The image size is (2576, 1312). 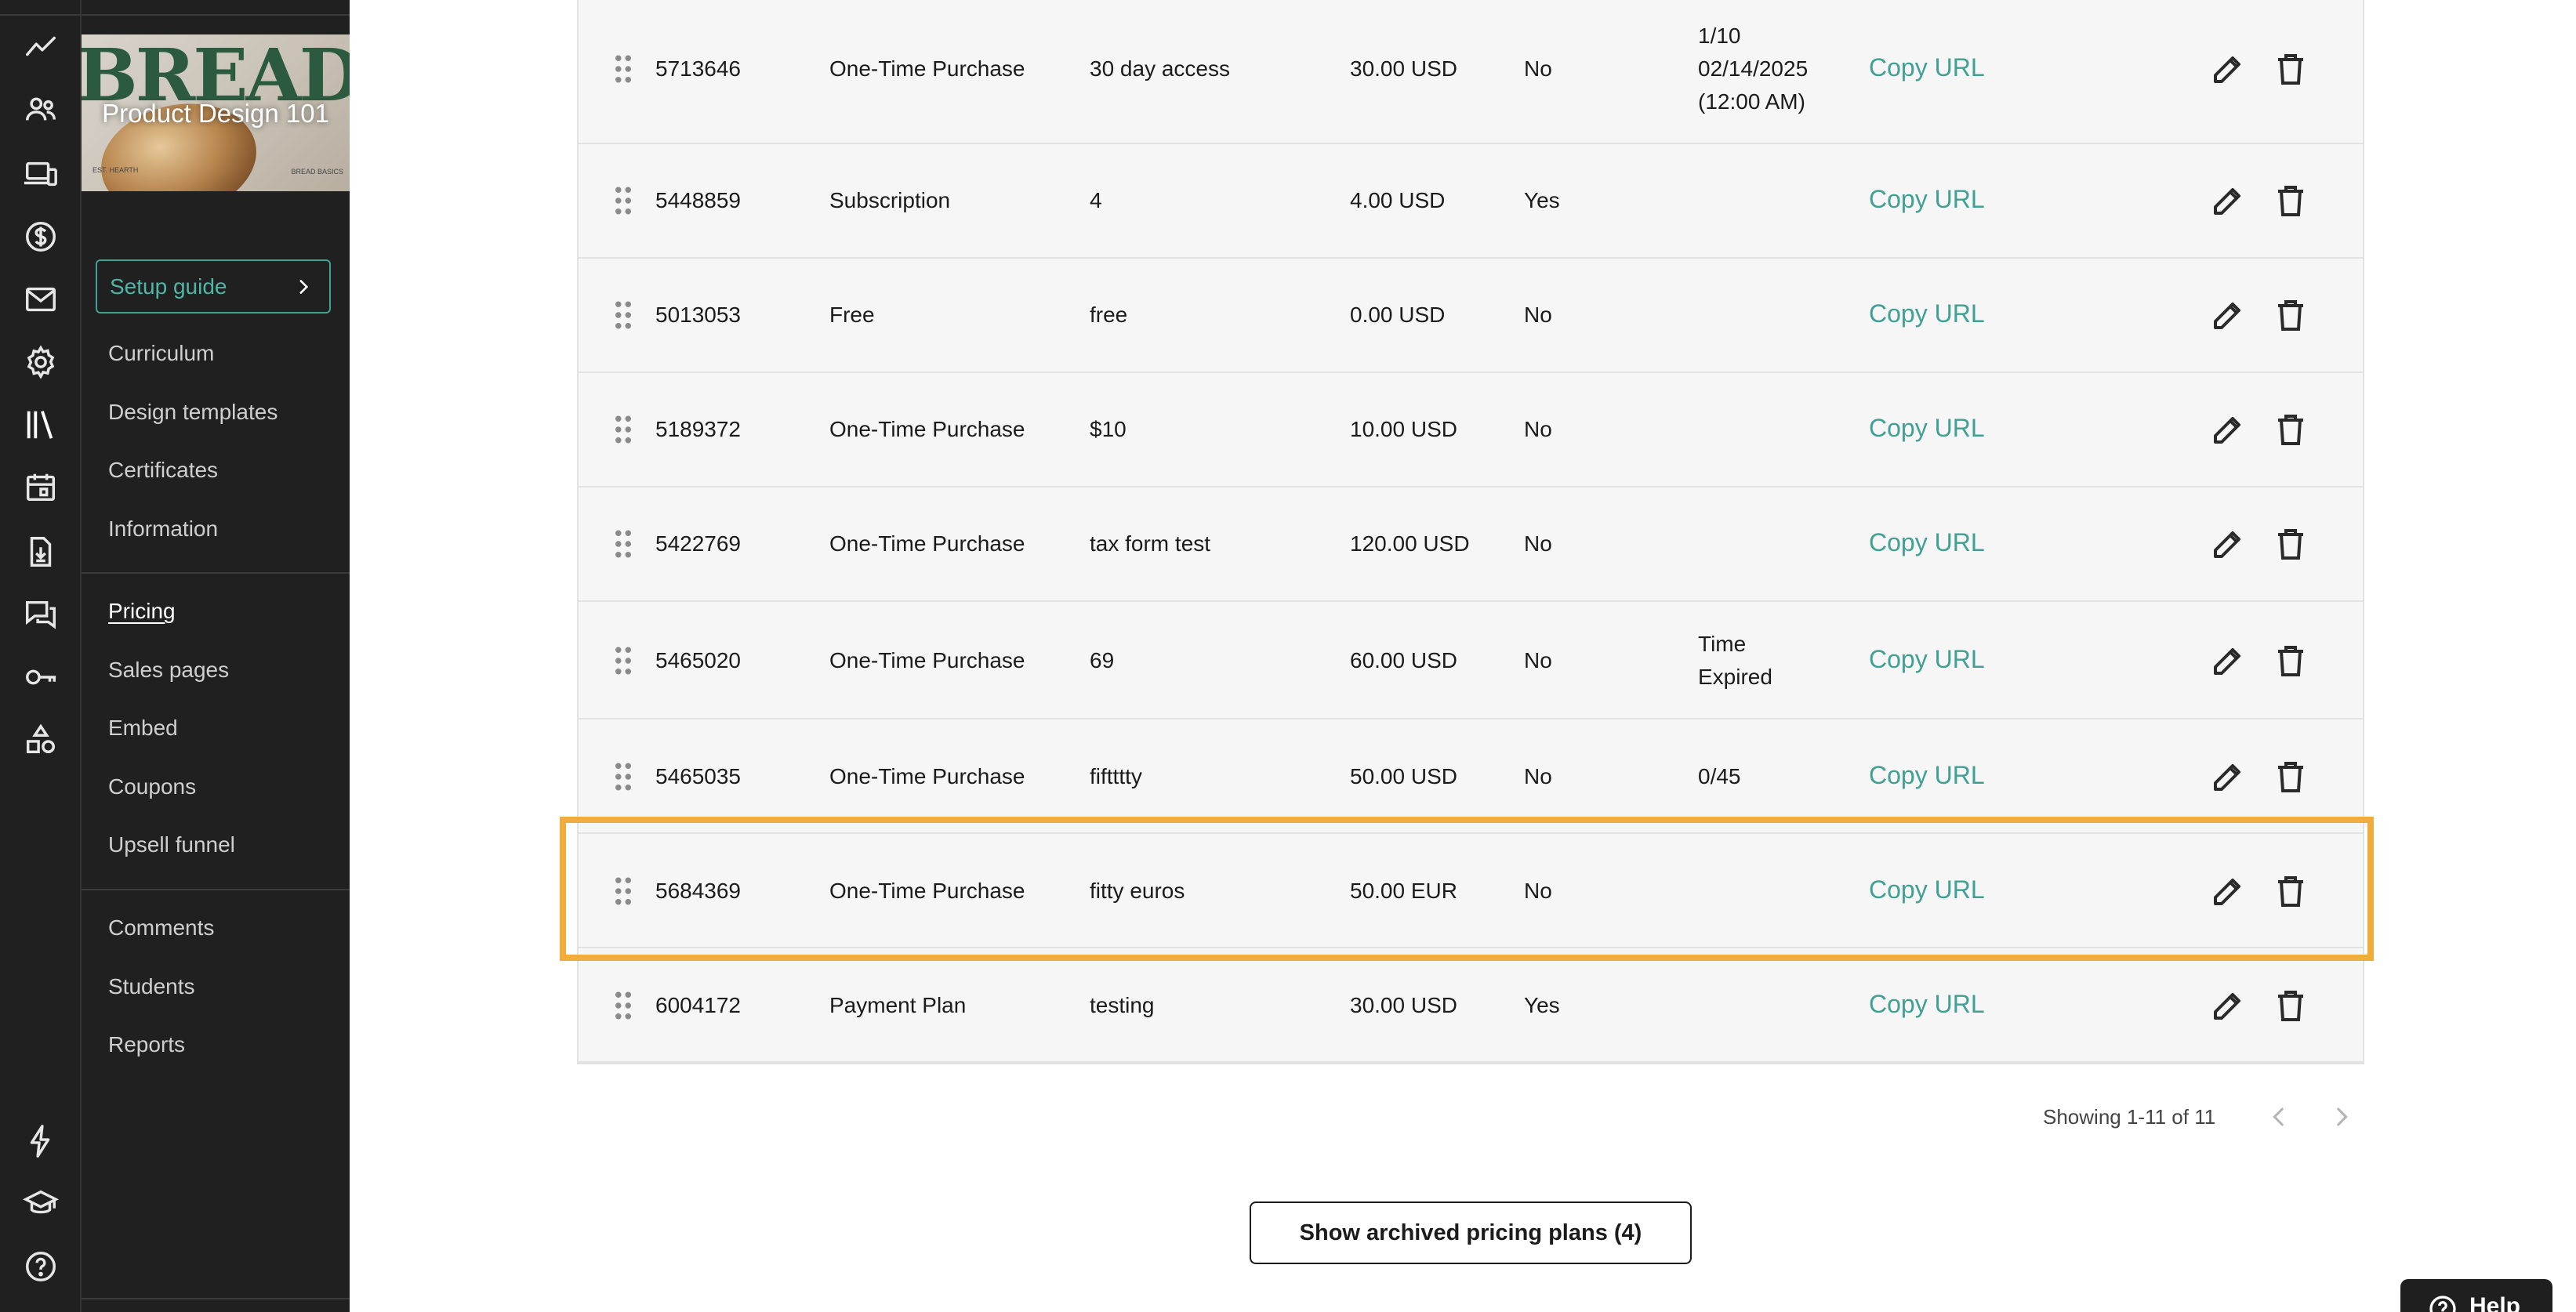 What do you see at coordinates (1160, 68) in the screenshot?
I see `plan-name: 30 day access` at bounding box center [1160, 68].